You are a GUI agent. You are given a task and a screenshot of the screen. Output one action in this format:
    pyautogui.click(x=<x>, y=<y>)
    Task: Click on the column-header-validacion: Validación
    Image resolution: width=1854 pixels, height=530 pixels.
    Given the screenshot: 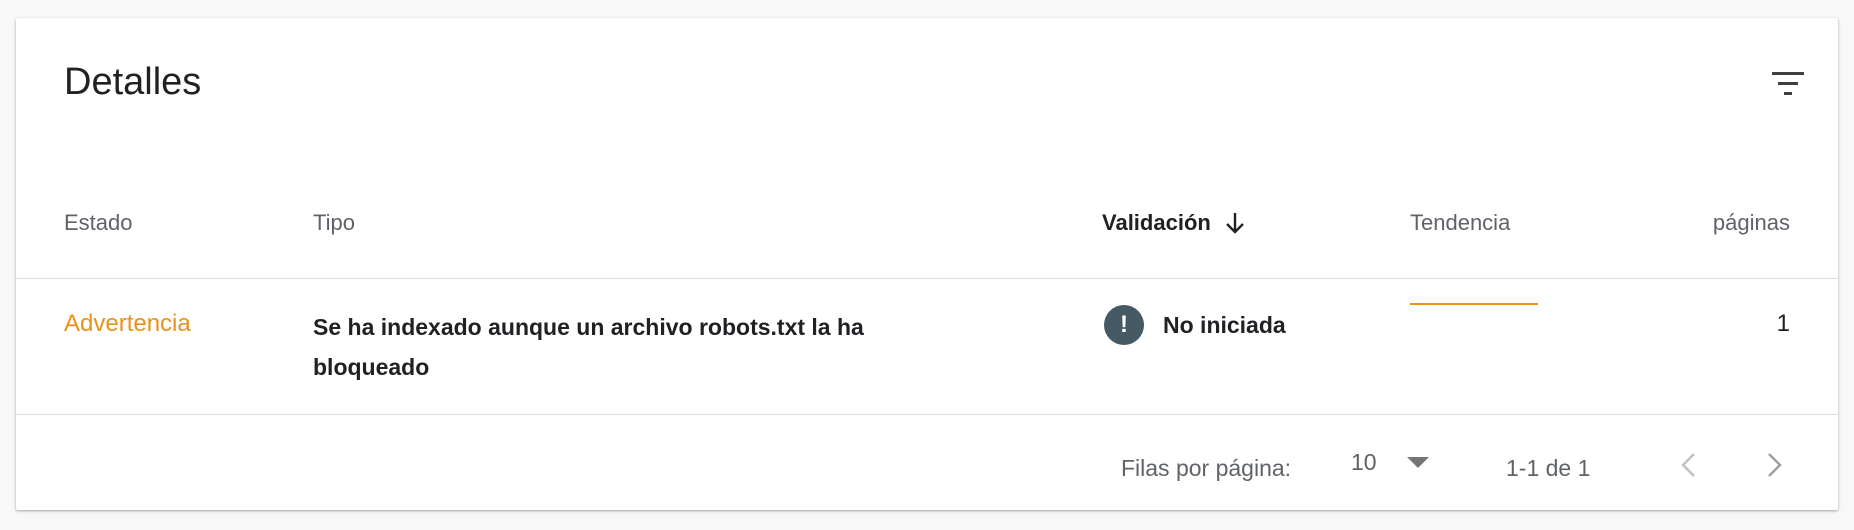 What is the action you would take?
    pyautogui.click(x=1173, y=223)
    